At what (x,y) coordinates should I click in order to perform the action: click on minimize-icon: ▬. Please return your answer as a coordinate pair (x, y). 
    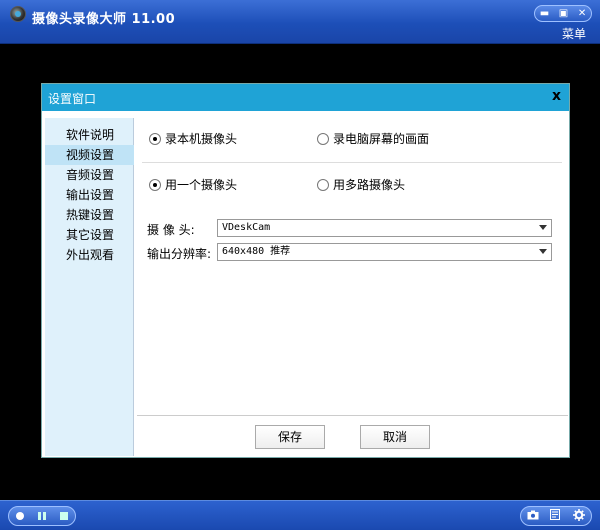
    Looking at the image, I should click on (544, 13).